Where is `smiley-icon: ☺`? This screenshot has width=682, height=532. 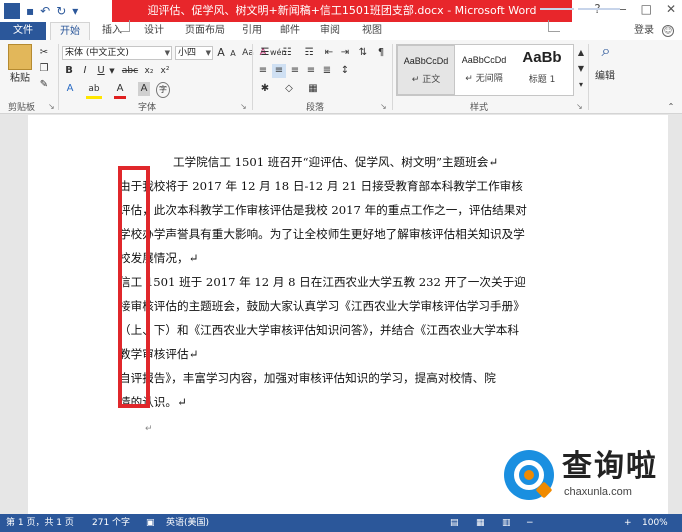
smiley-icon: ☺ is located at coordinates (668, 31).